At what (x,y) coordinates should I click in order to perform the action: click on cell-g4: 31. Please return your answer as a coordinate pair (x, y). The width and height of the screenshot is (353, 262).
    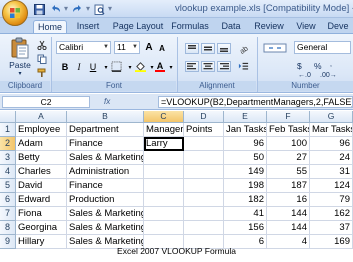
    Looking at the image, I should click on (331, 172).